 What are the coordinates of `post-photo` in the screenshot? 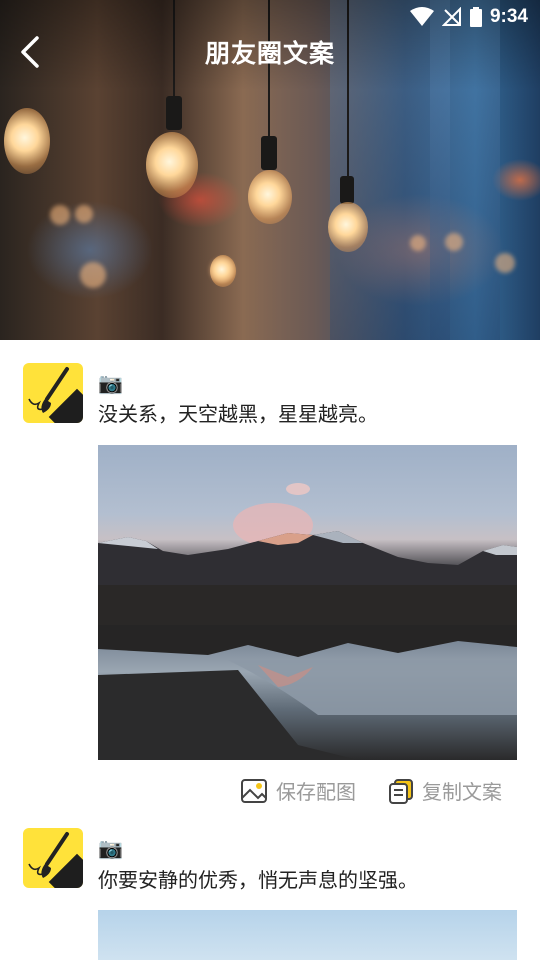 It's located at (307, 935).